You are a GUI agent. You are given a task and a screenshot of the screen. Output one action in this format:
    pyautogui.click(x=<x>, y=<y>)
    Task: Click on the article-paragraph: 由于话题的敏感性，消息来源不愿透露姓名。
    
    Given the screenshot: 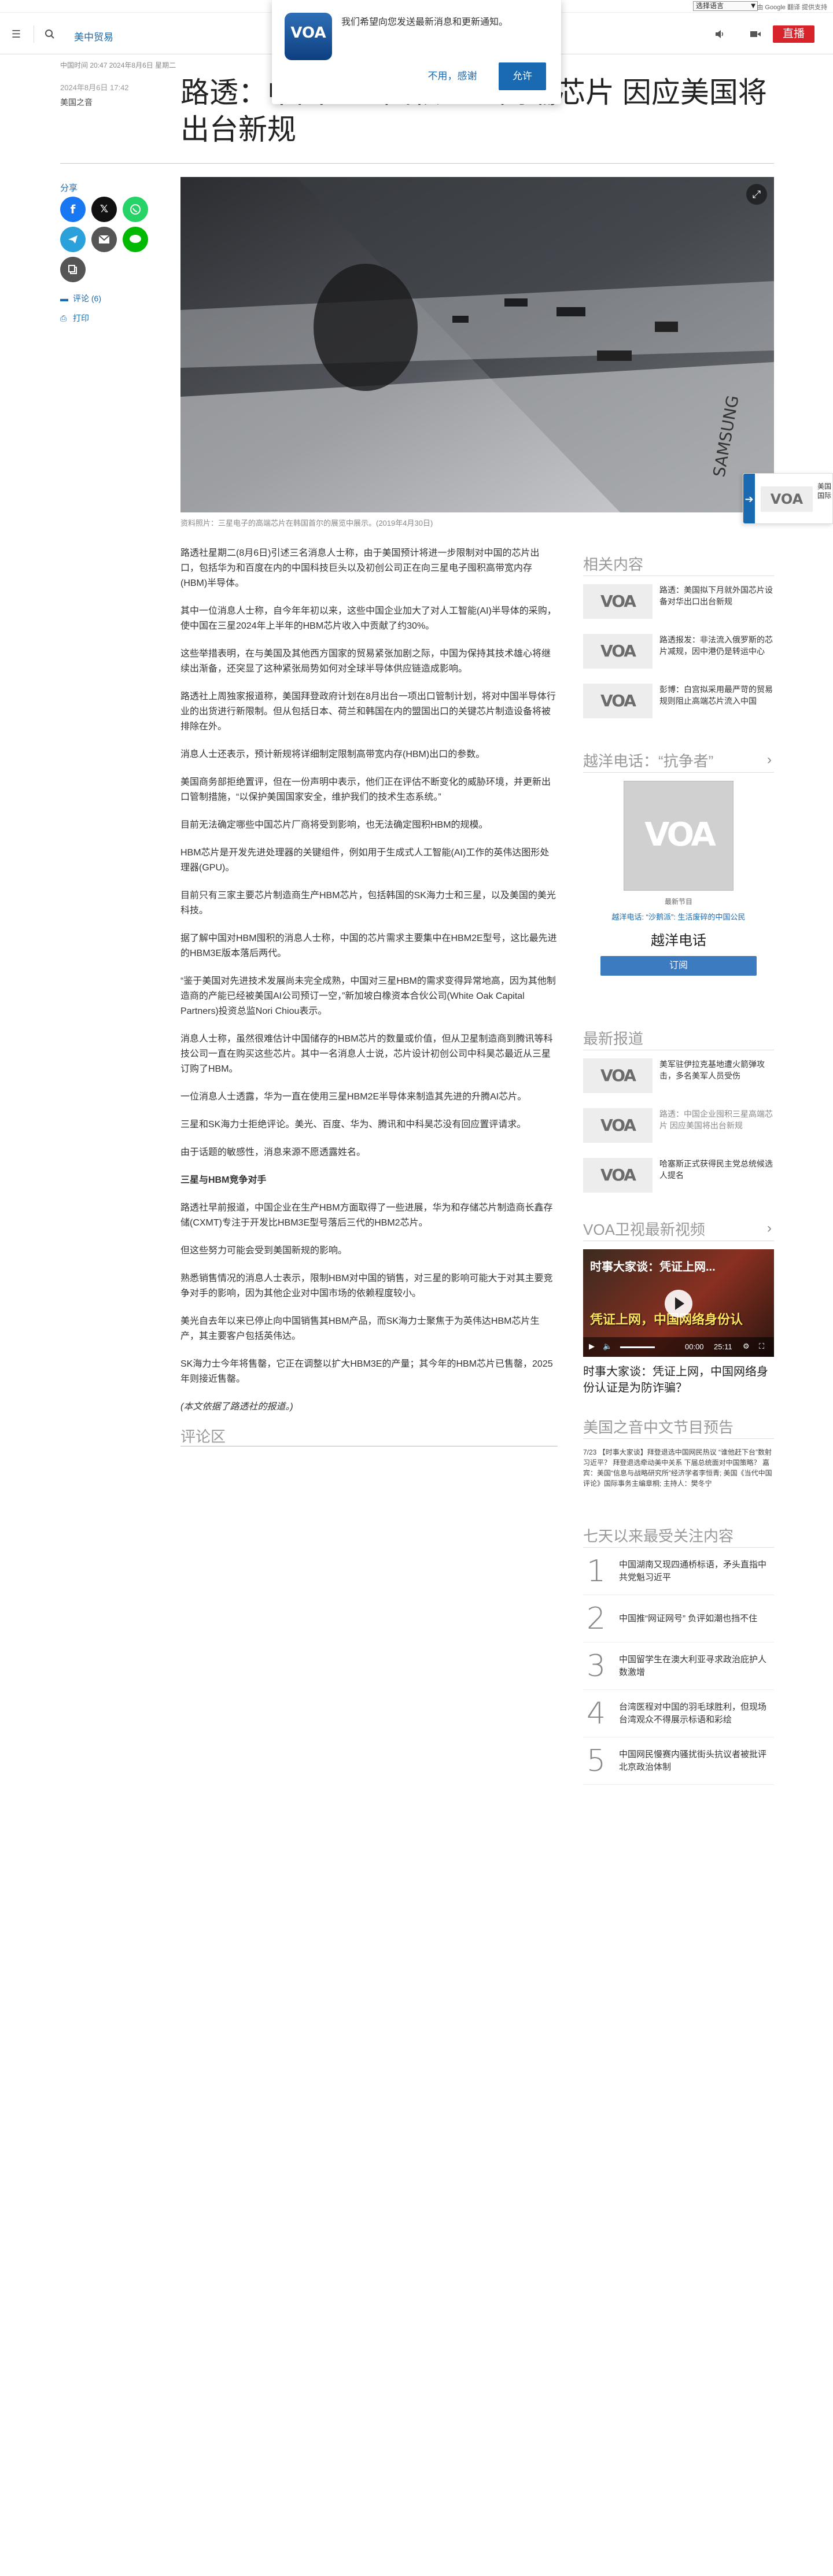 What is the action you would take?
    pyautogui.click(x=273, y=1152)
    